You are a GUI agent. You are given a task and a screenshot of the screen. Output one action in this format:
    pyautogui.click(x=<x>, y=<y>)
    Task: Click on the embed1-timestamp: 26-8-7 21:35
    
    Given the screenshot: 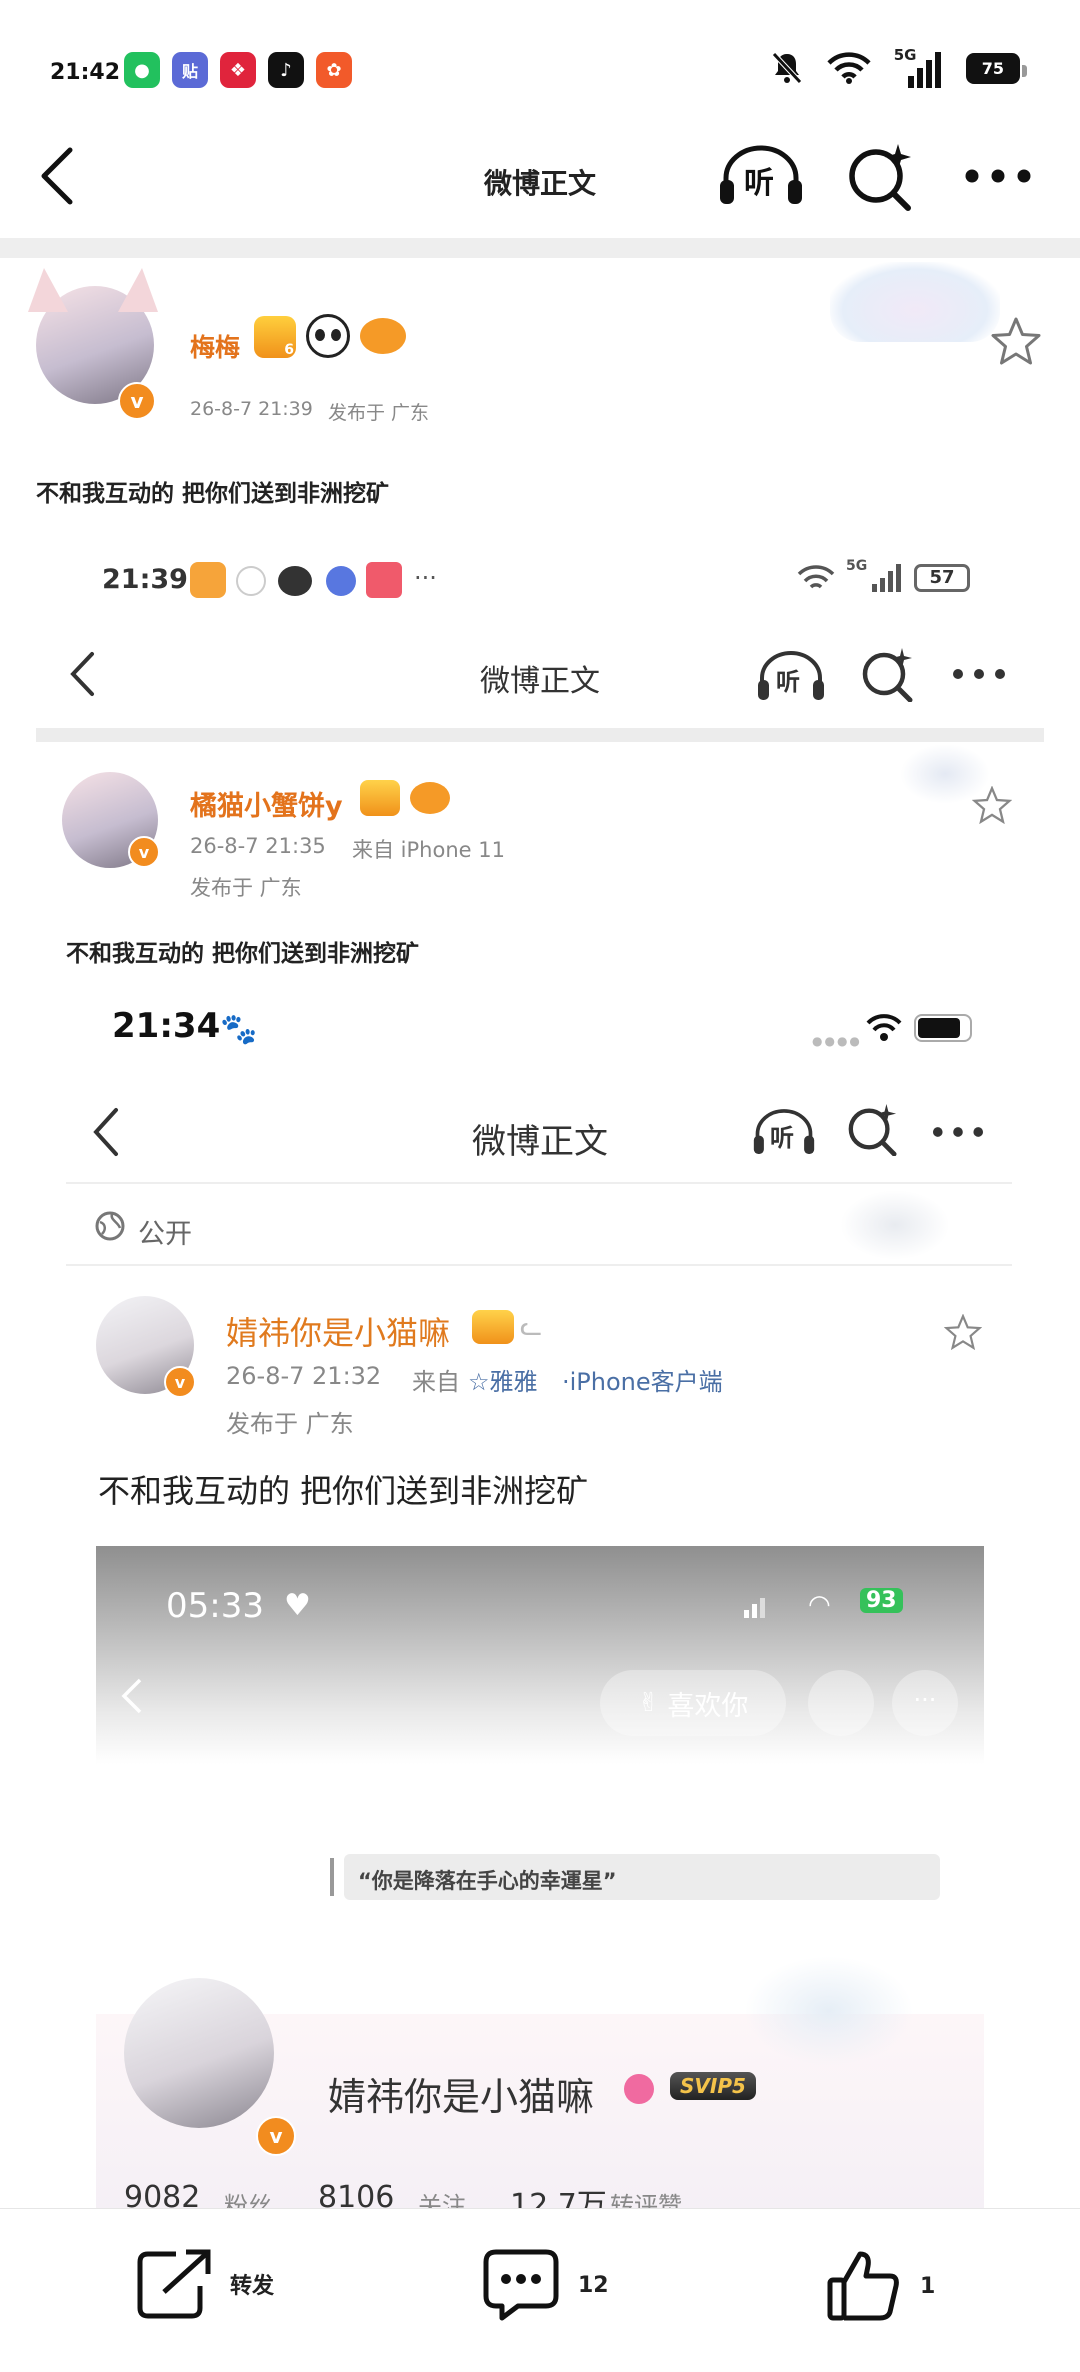 What is the action you would take?
    pyautogui.click(x=258, y=846)
    